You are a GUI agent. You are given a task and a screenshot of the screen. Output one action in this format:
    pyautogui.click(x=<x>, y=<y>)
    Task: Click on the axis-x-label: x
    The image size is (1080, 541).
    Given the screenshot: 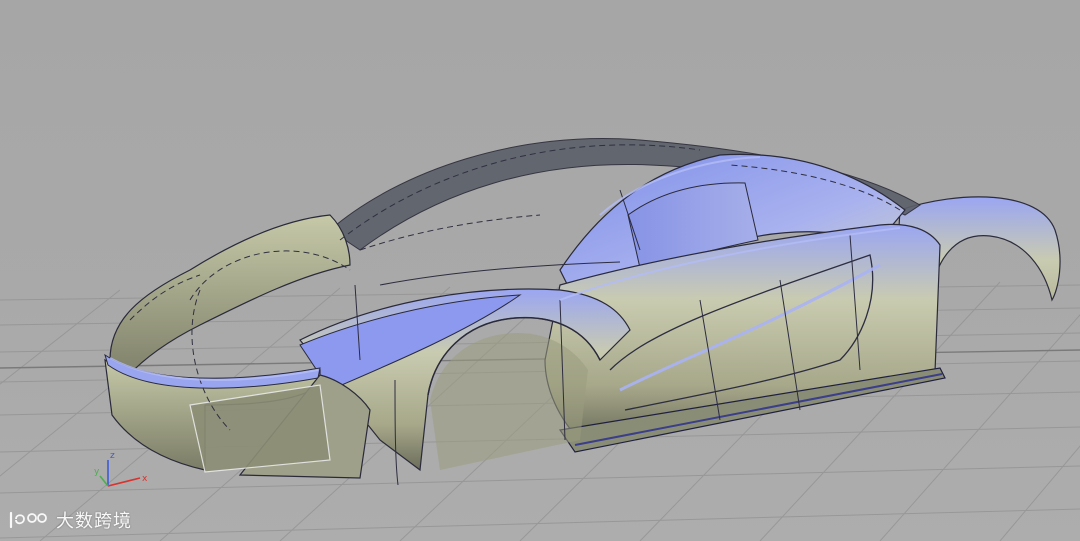 What is the action you would take?
    pyautogui.click(x=145, y=479)
    